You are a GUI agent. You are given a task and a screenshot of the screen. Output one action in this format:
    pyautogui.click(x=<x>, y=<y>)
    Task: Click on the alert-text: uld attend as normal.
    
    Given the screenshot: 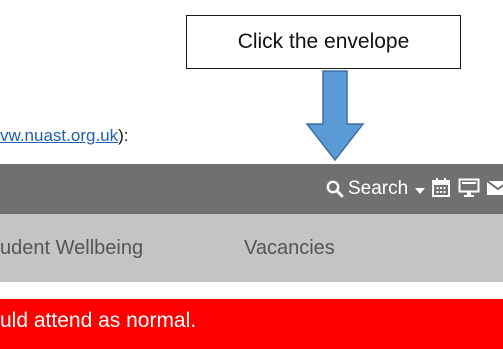 What is the action you would take?
    pyautogui.click(x=98, y=320)
    